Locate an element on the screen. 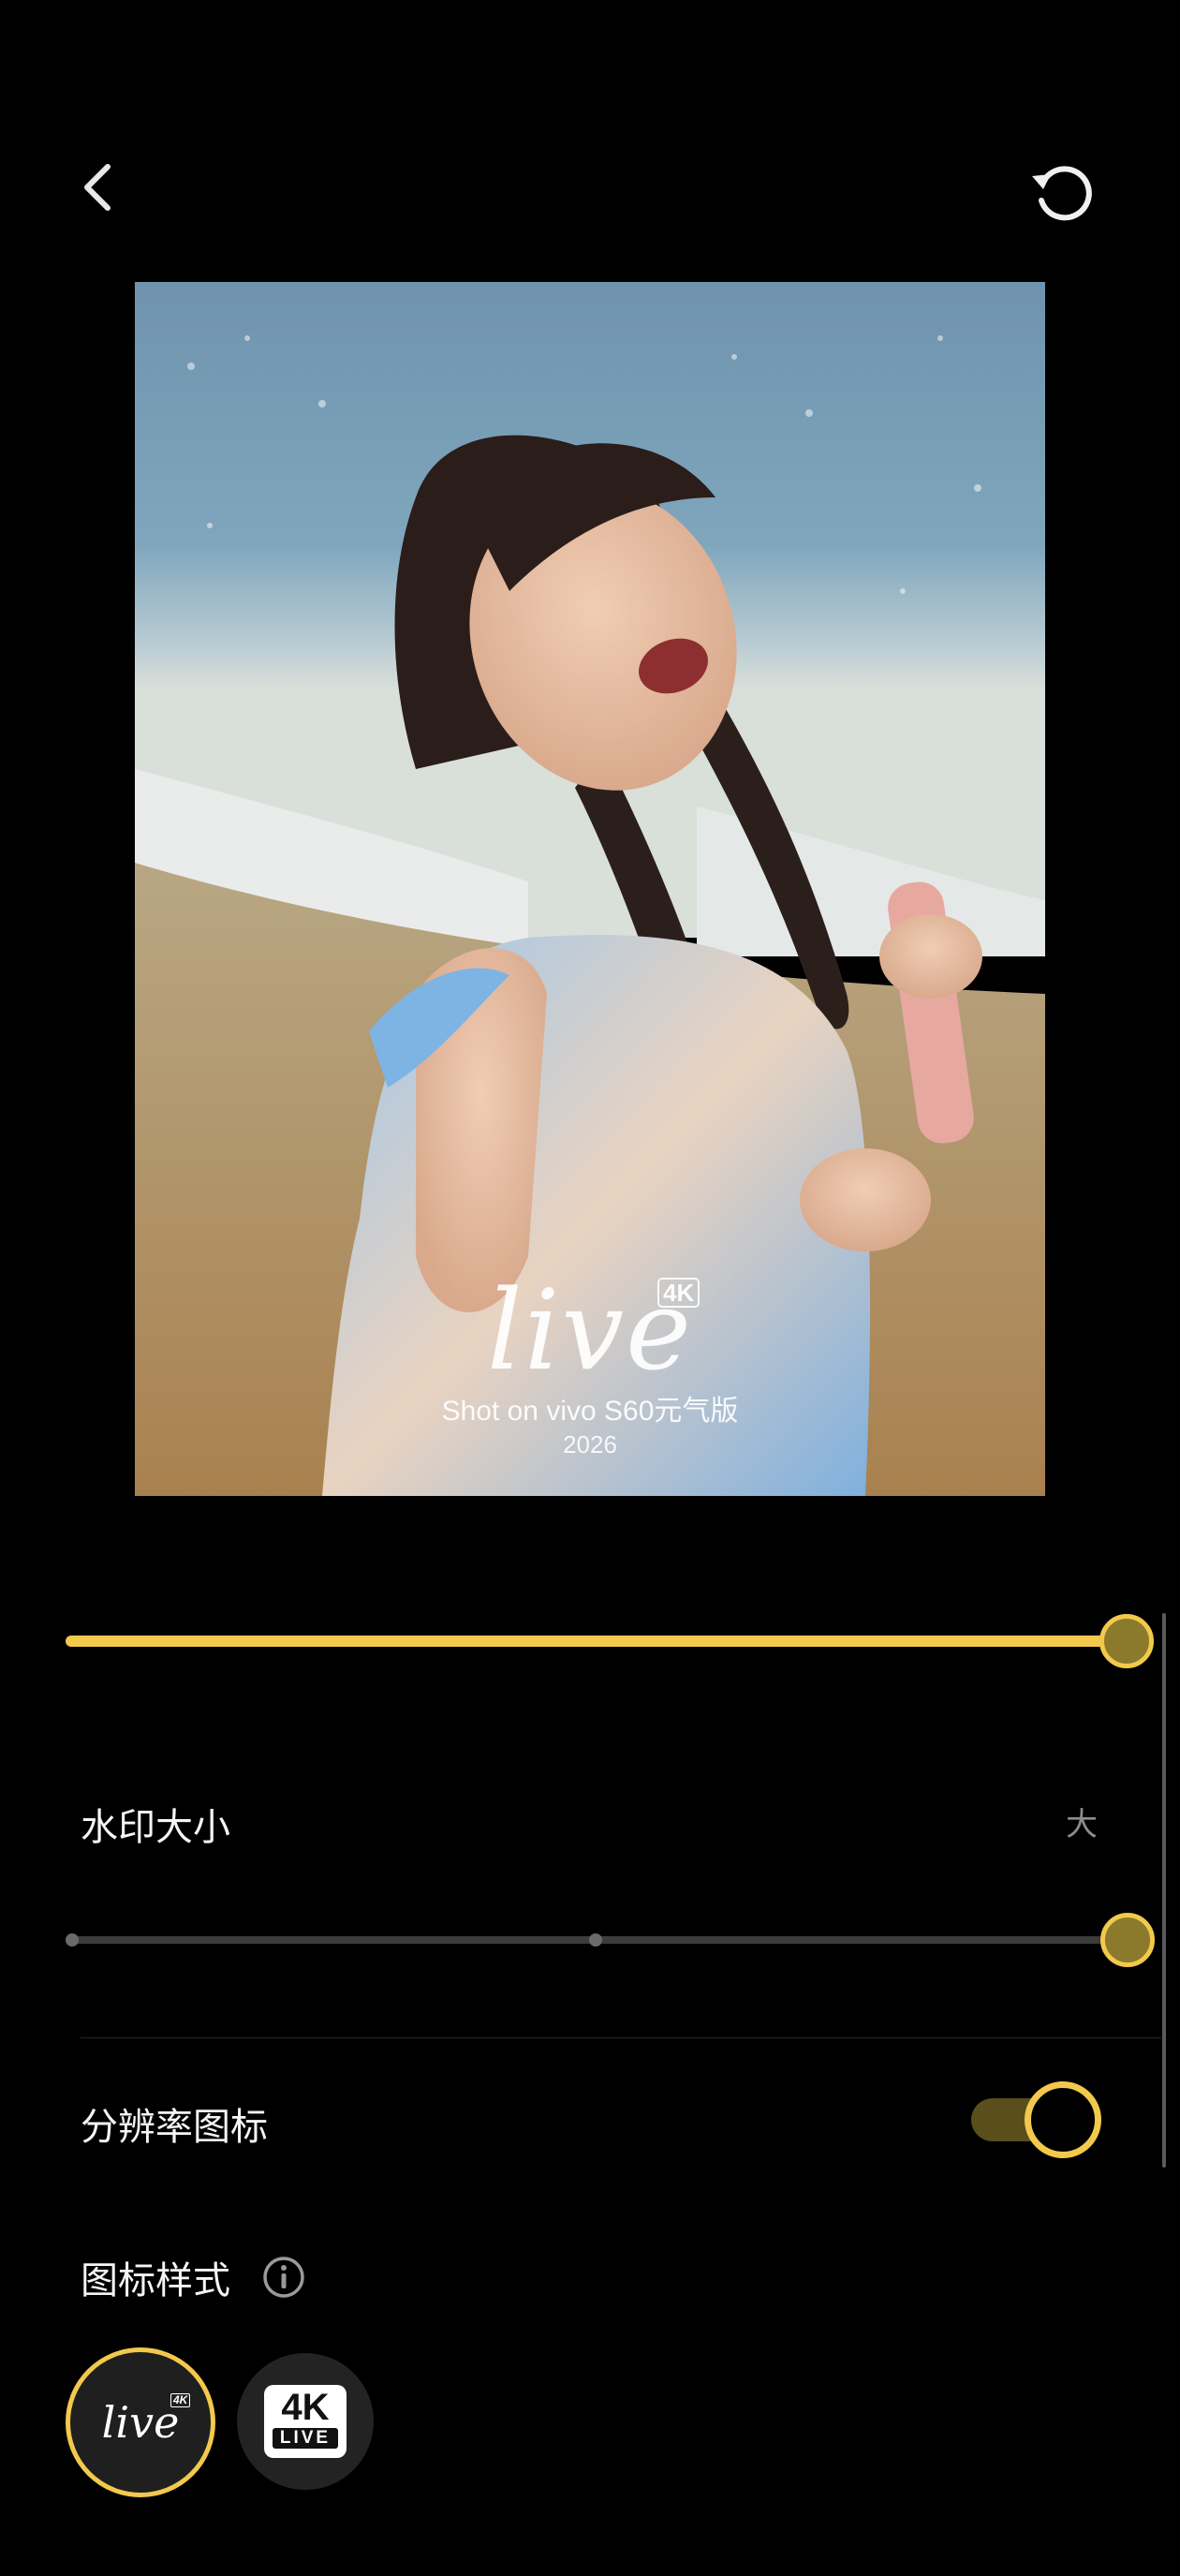  icon-style-option-4k-live: 4K LIVE is located at coordinates (305, 2422).